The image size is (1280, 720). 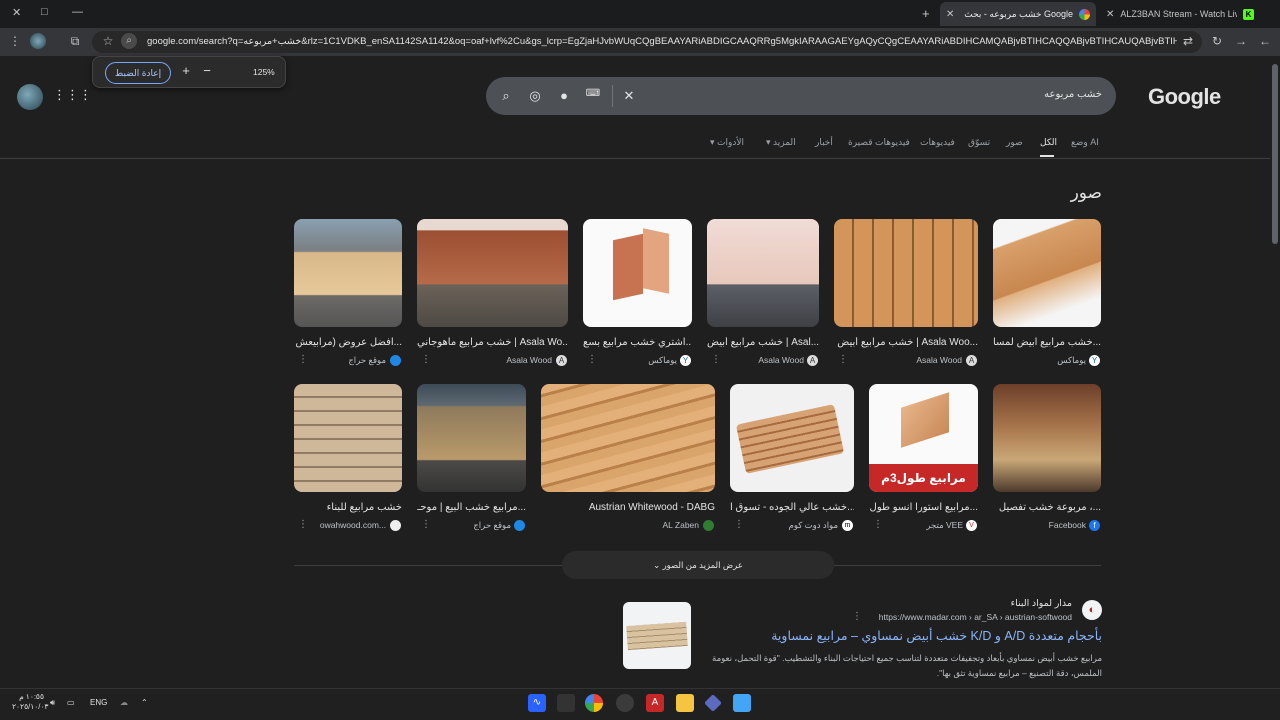 What do you see at coordinates (1188, 41) in the screenshot?
I see `site-settings-icon: ⇄` at bounding box center [1188, 41].